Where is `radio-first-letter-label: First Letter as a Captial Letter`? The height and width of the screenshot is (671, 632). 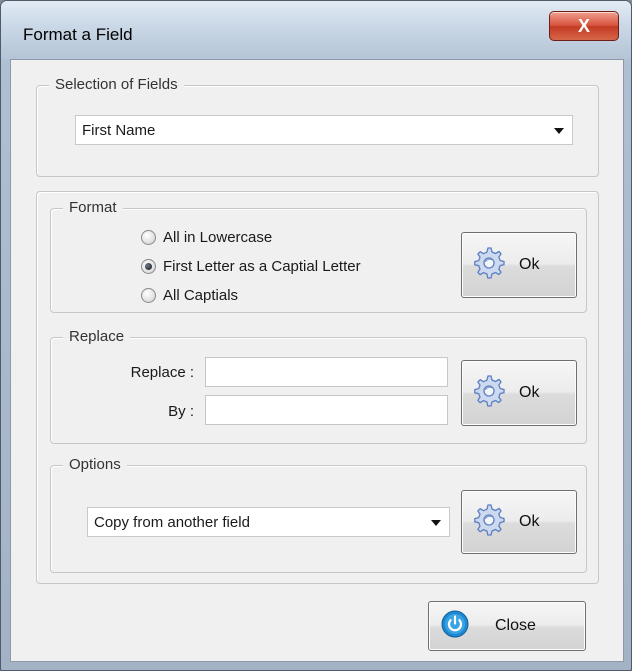
radio-first-letter-label: First Letter as a Captial Letter is located at coordinates (262, 266).